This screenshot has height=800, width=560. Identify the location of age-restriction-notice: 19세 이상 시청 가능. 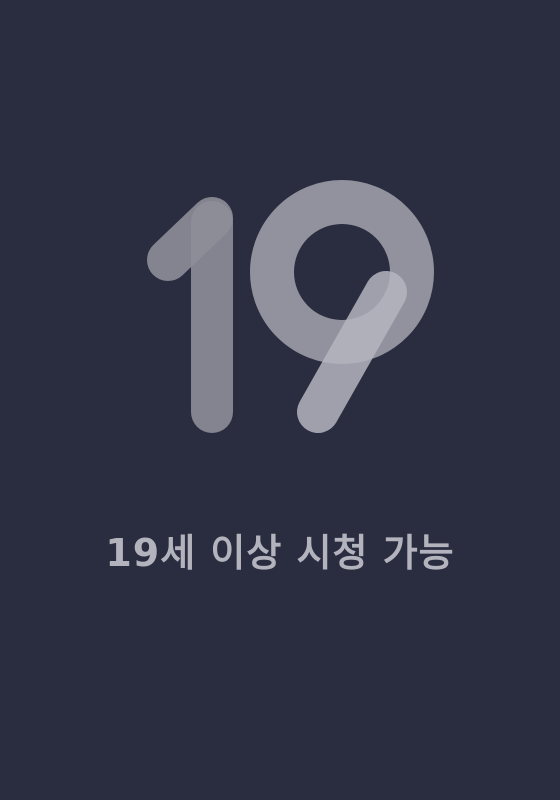
(280, 553).